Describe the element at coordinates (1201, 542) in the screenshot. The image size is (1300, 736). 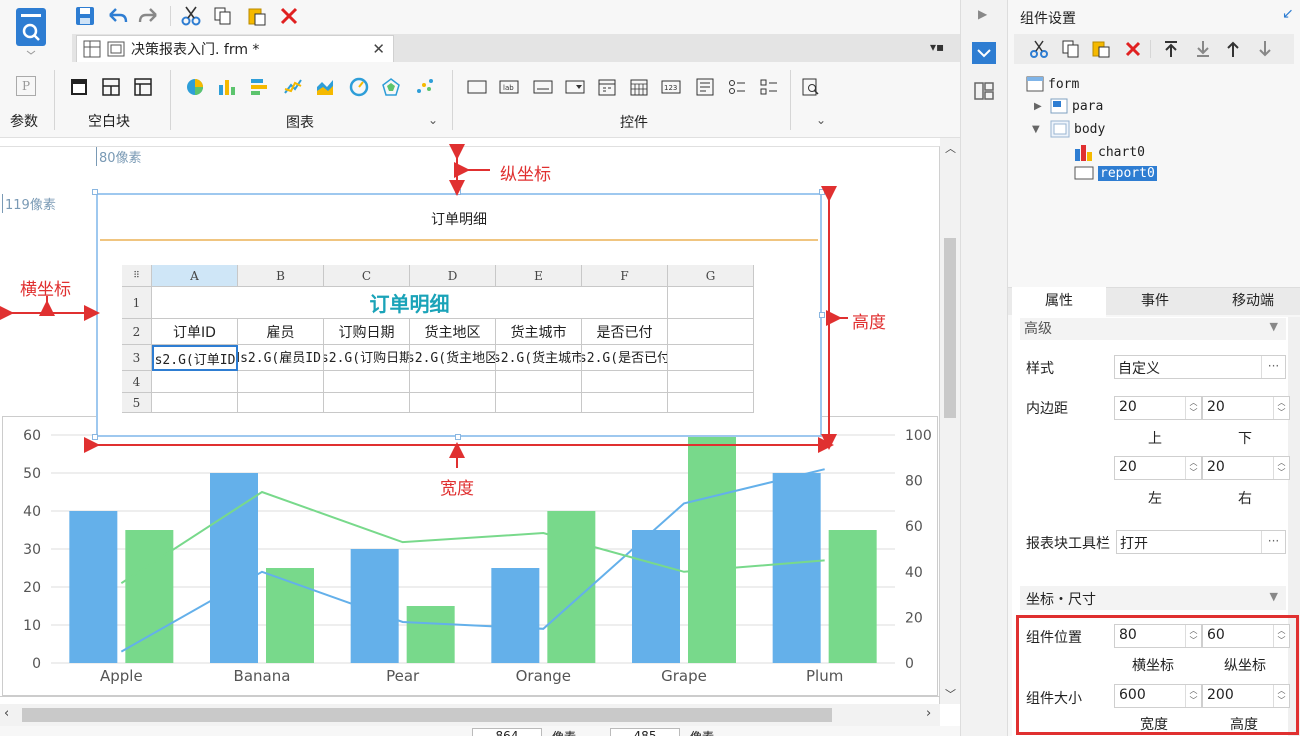
I see `report-toolbar-field: 打开 ···` at that location.